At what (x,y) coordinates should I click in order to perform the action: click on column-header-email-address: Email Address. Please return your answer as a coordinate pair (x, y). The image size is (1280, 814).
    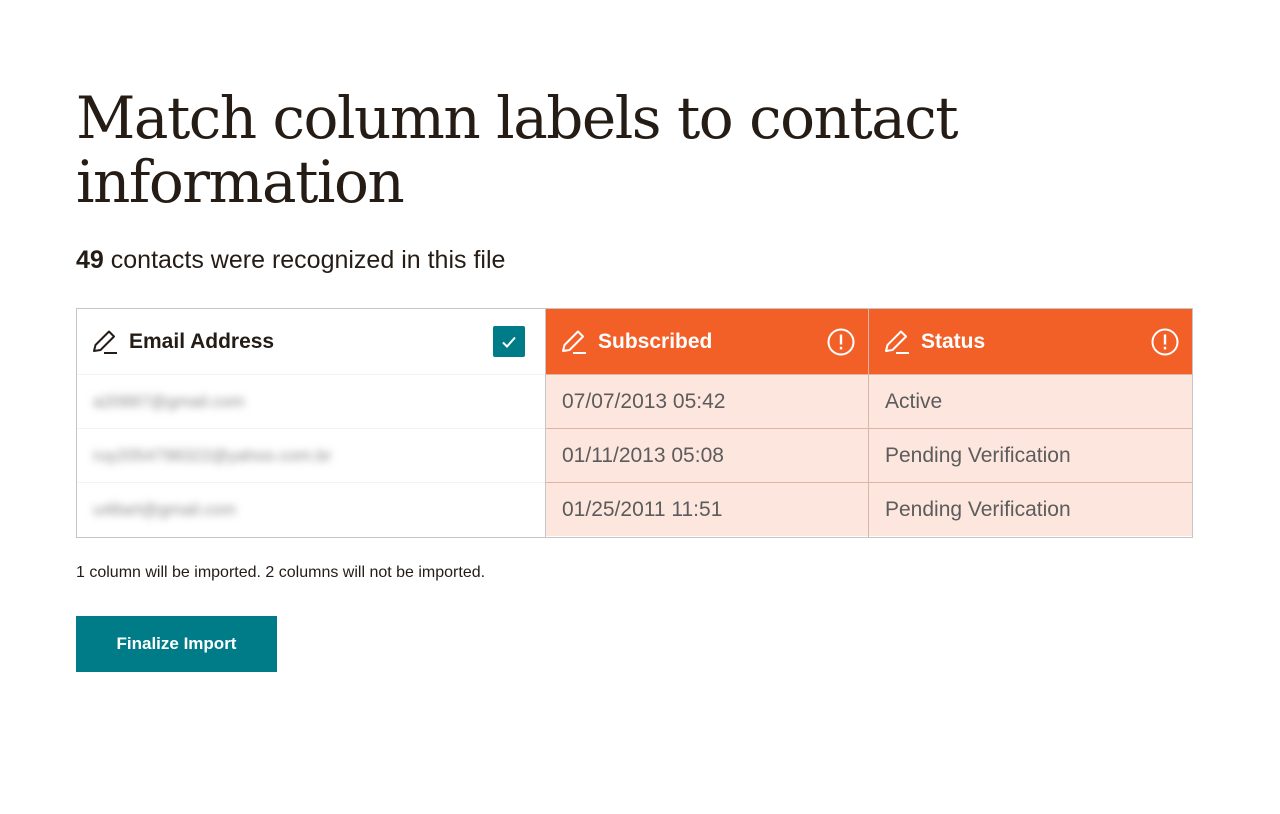
    Looking at the image, I should click on (311, 341).